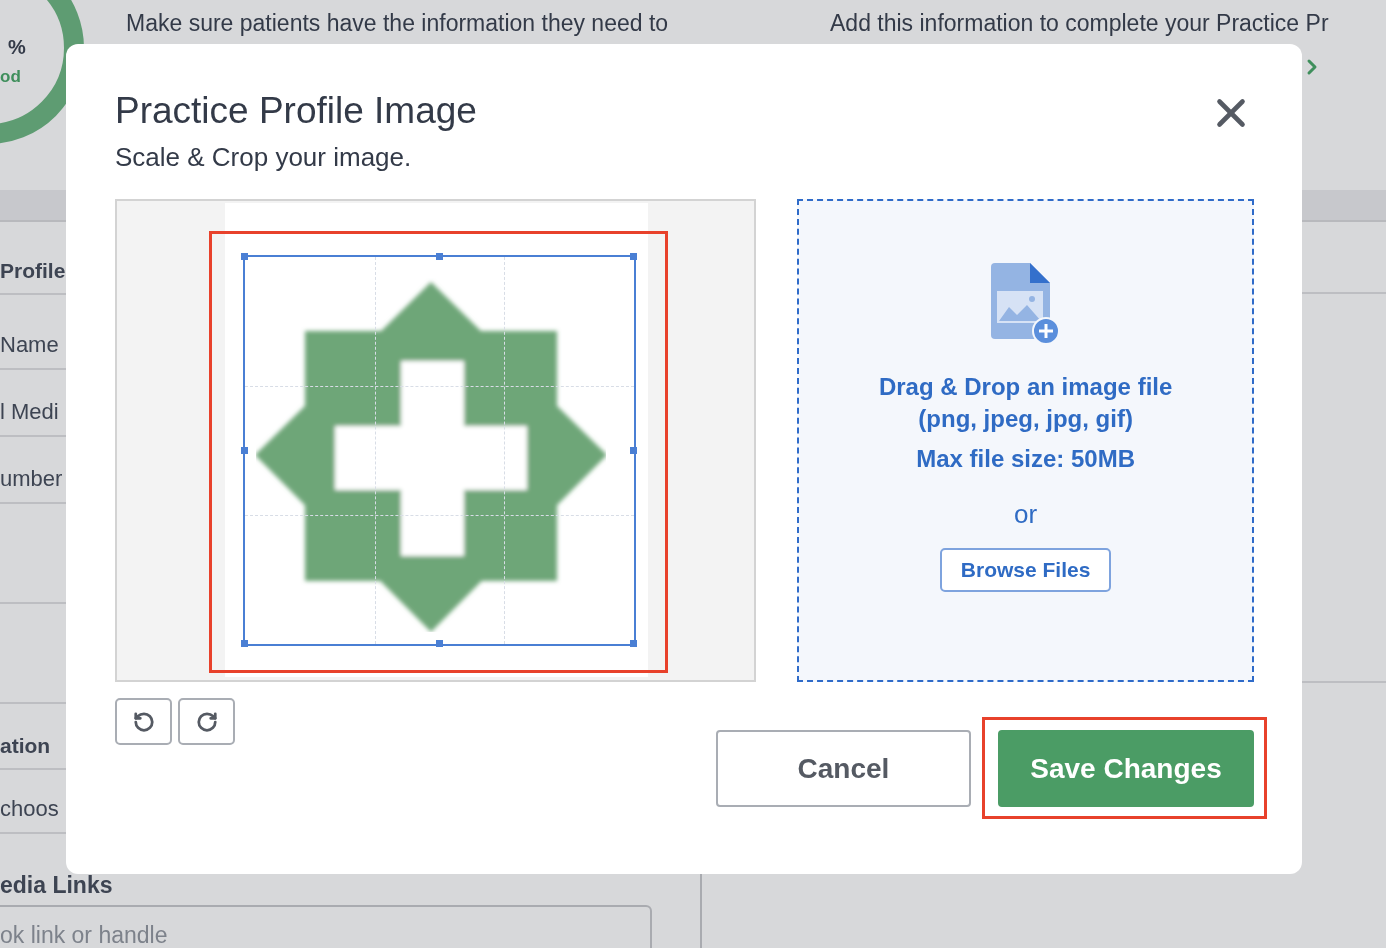 The image size is (1386, 948). I want to click on intro-text: Make sure patients have the information they need to, so click(397, 23).